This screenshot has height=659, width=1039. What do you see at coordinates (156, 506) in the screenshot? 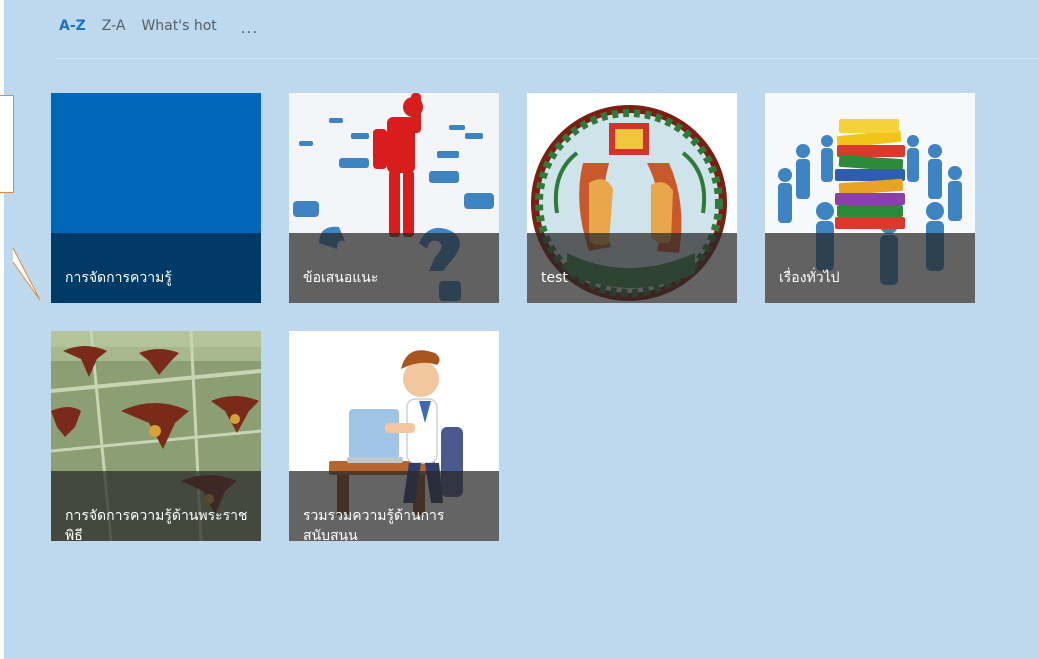
I see `tile-label: การจัดการความรู้ด้านพระราชพิธี` at bounding box center [156, 506].